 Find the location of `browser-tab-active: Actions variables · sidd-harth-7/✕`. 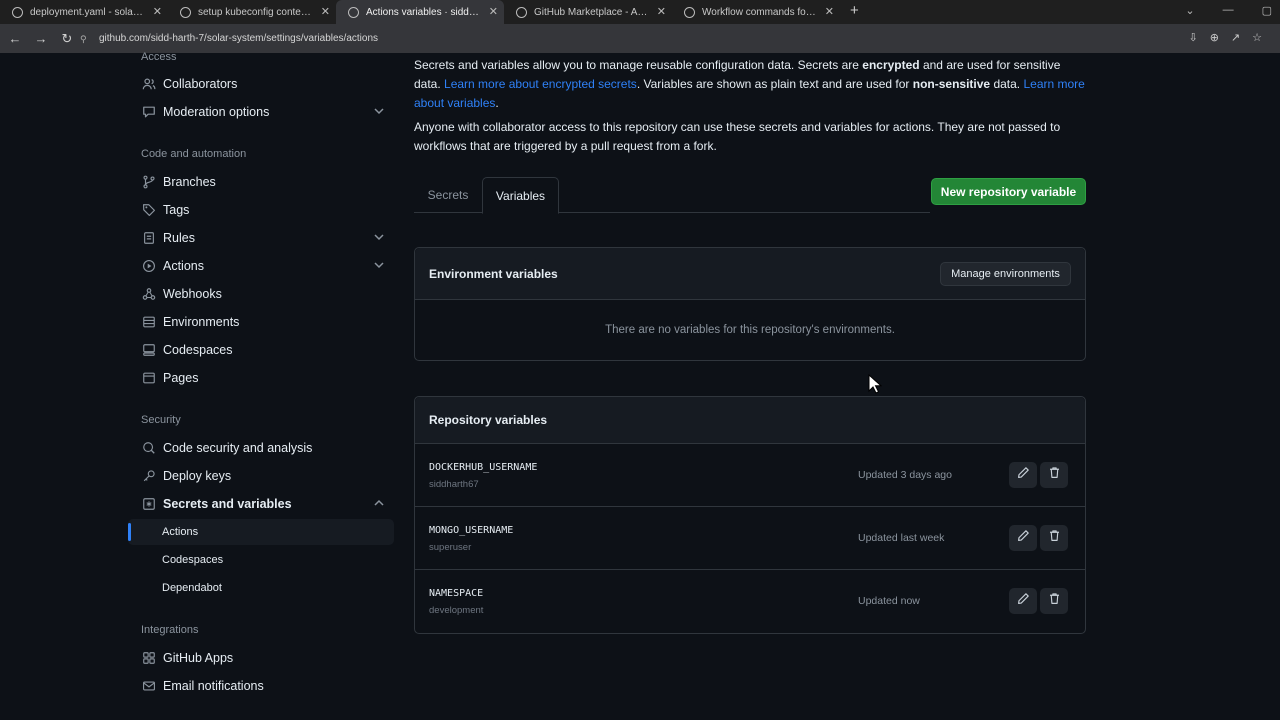

browser-tab-active: Actions variables · sidd-harth-7/✕ is located at coordinates (420, 12).